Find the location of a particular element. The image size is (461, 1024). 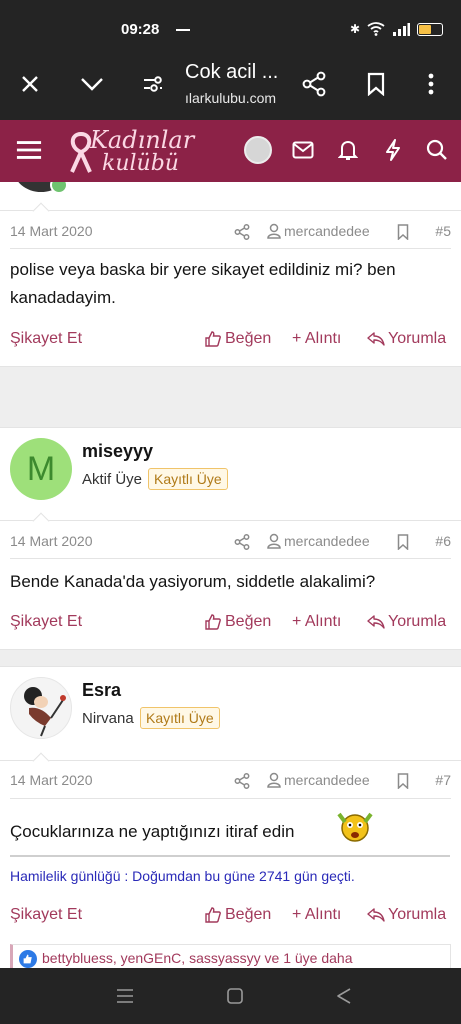

avatar-letter: M is located at coordinates (41, 468).